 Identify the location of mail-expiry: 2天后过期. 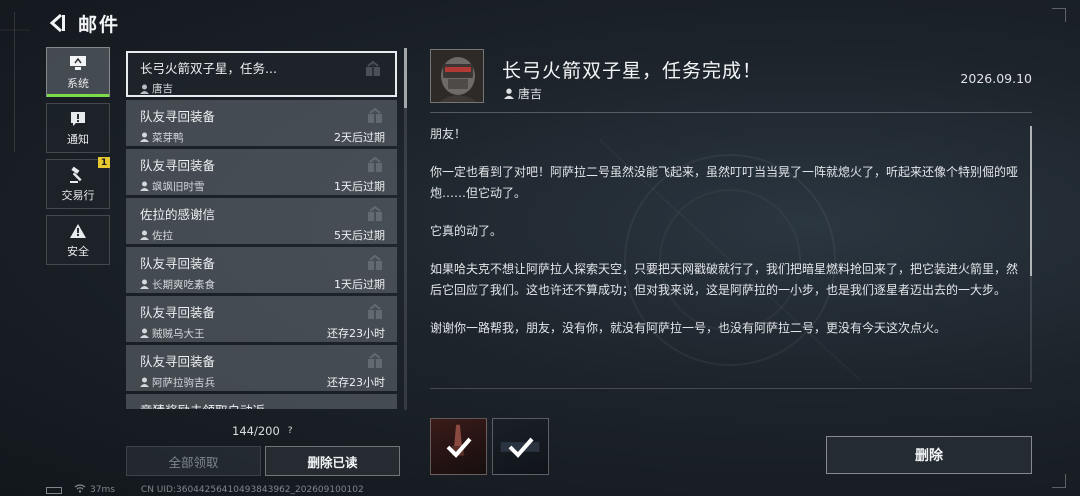
(359, 137).